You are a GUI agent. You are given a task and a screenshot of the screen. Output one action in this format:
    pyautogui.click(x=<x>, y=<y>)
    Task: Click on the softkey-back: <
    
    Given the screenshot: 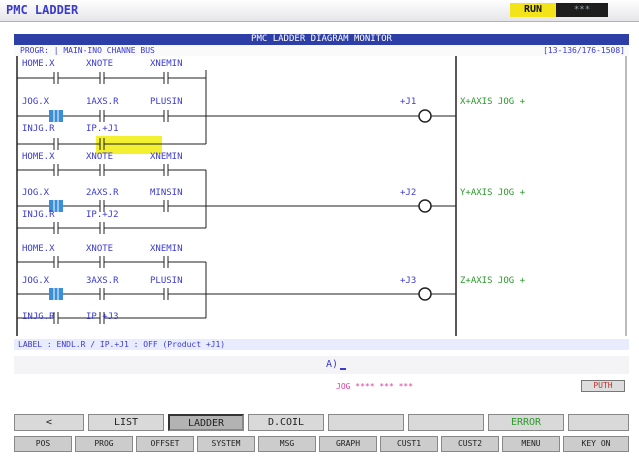 What is the action you would take?
    pyautogui.click(x=49, y=422)
    